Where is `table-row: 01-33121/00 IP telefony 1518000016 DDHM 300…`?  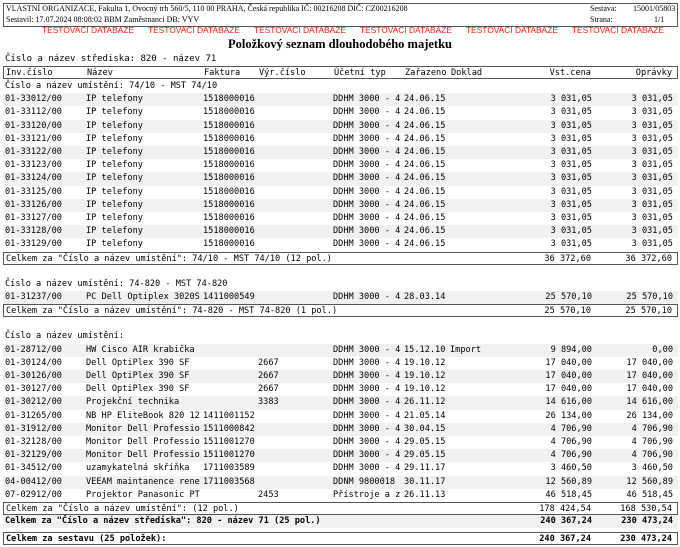 table-row: 01-33121/00 IP telefony 1518000016 DDHM 300… is located at coordinates (340, 139).